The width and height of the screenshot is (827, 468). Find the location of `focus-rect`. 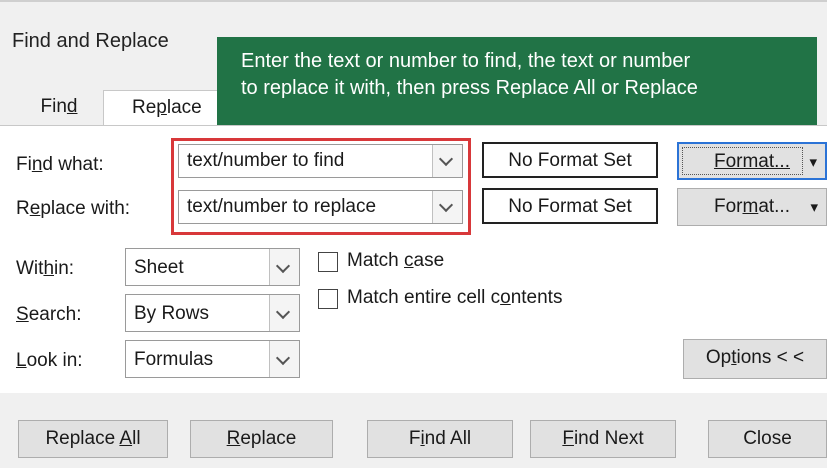

focus-rect is located at coordinates (742, 161).